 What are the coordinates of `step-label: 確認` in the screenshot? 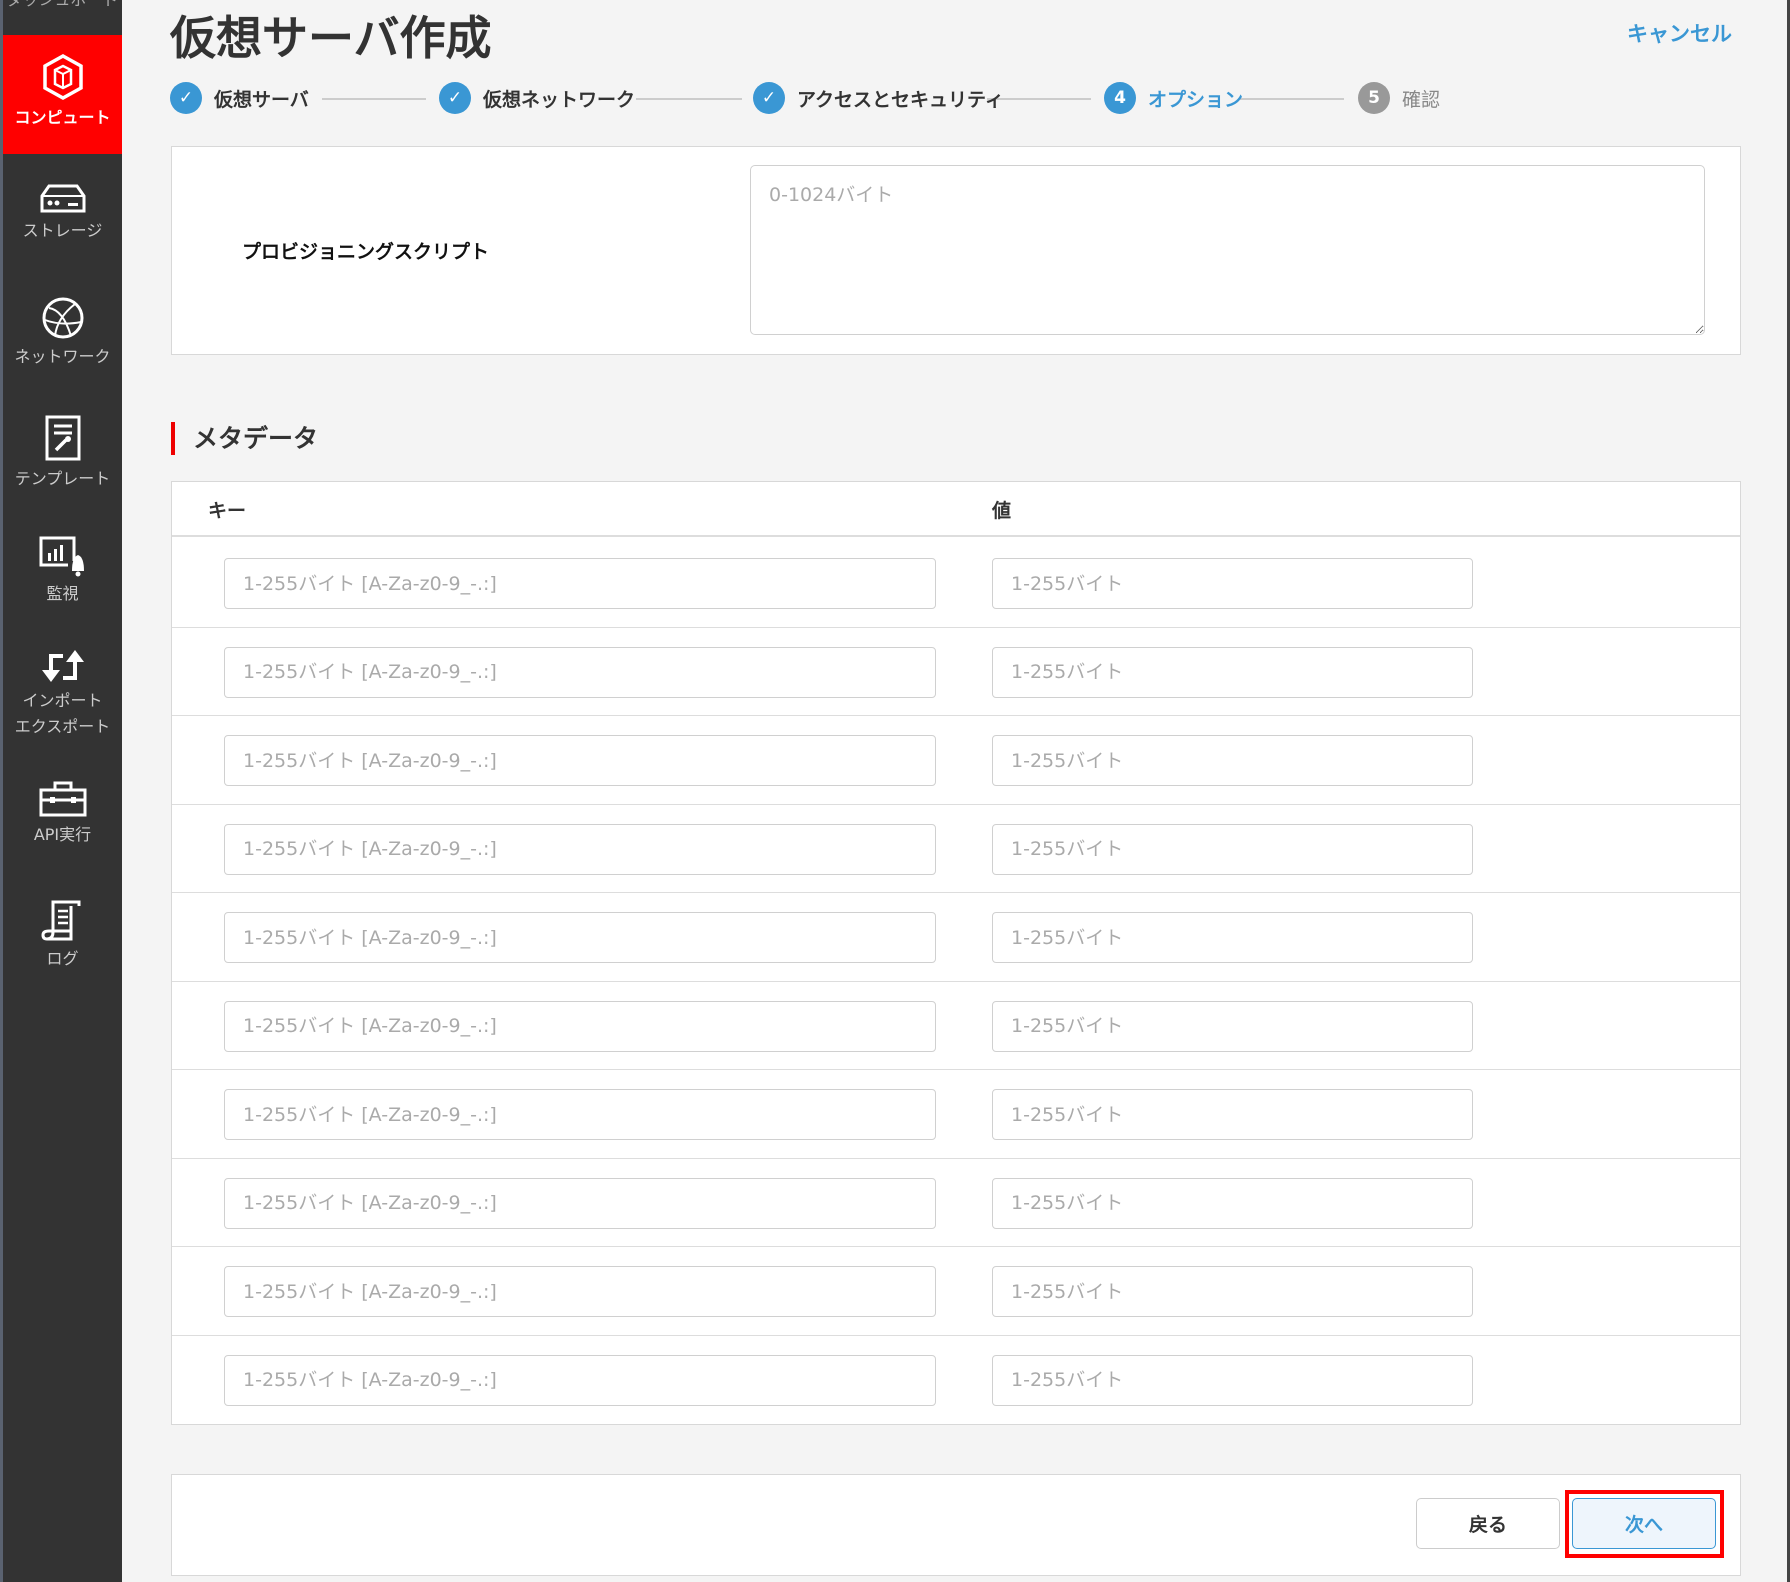 It's located at (1421, 99).